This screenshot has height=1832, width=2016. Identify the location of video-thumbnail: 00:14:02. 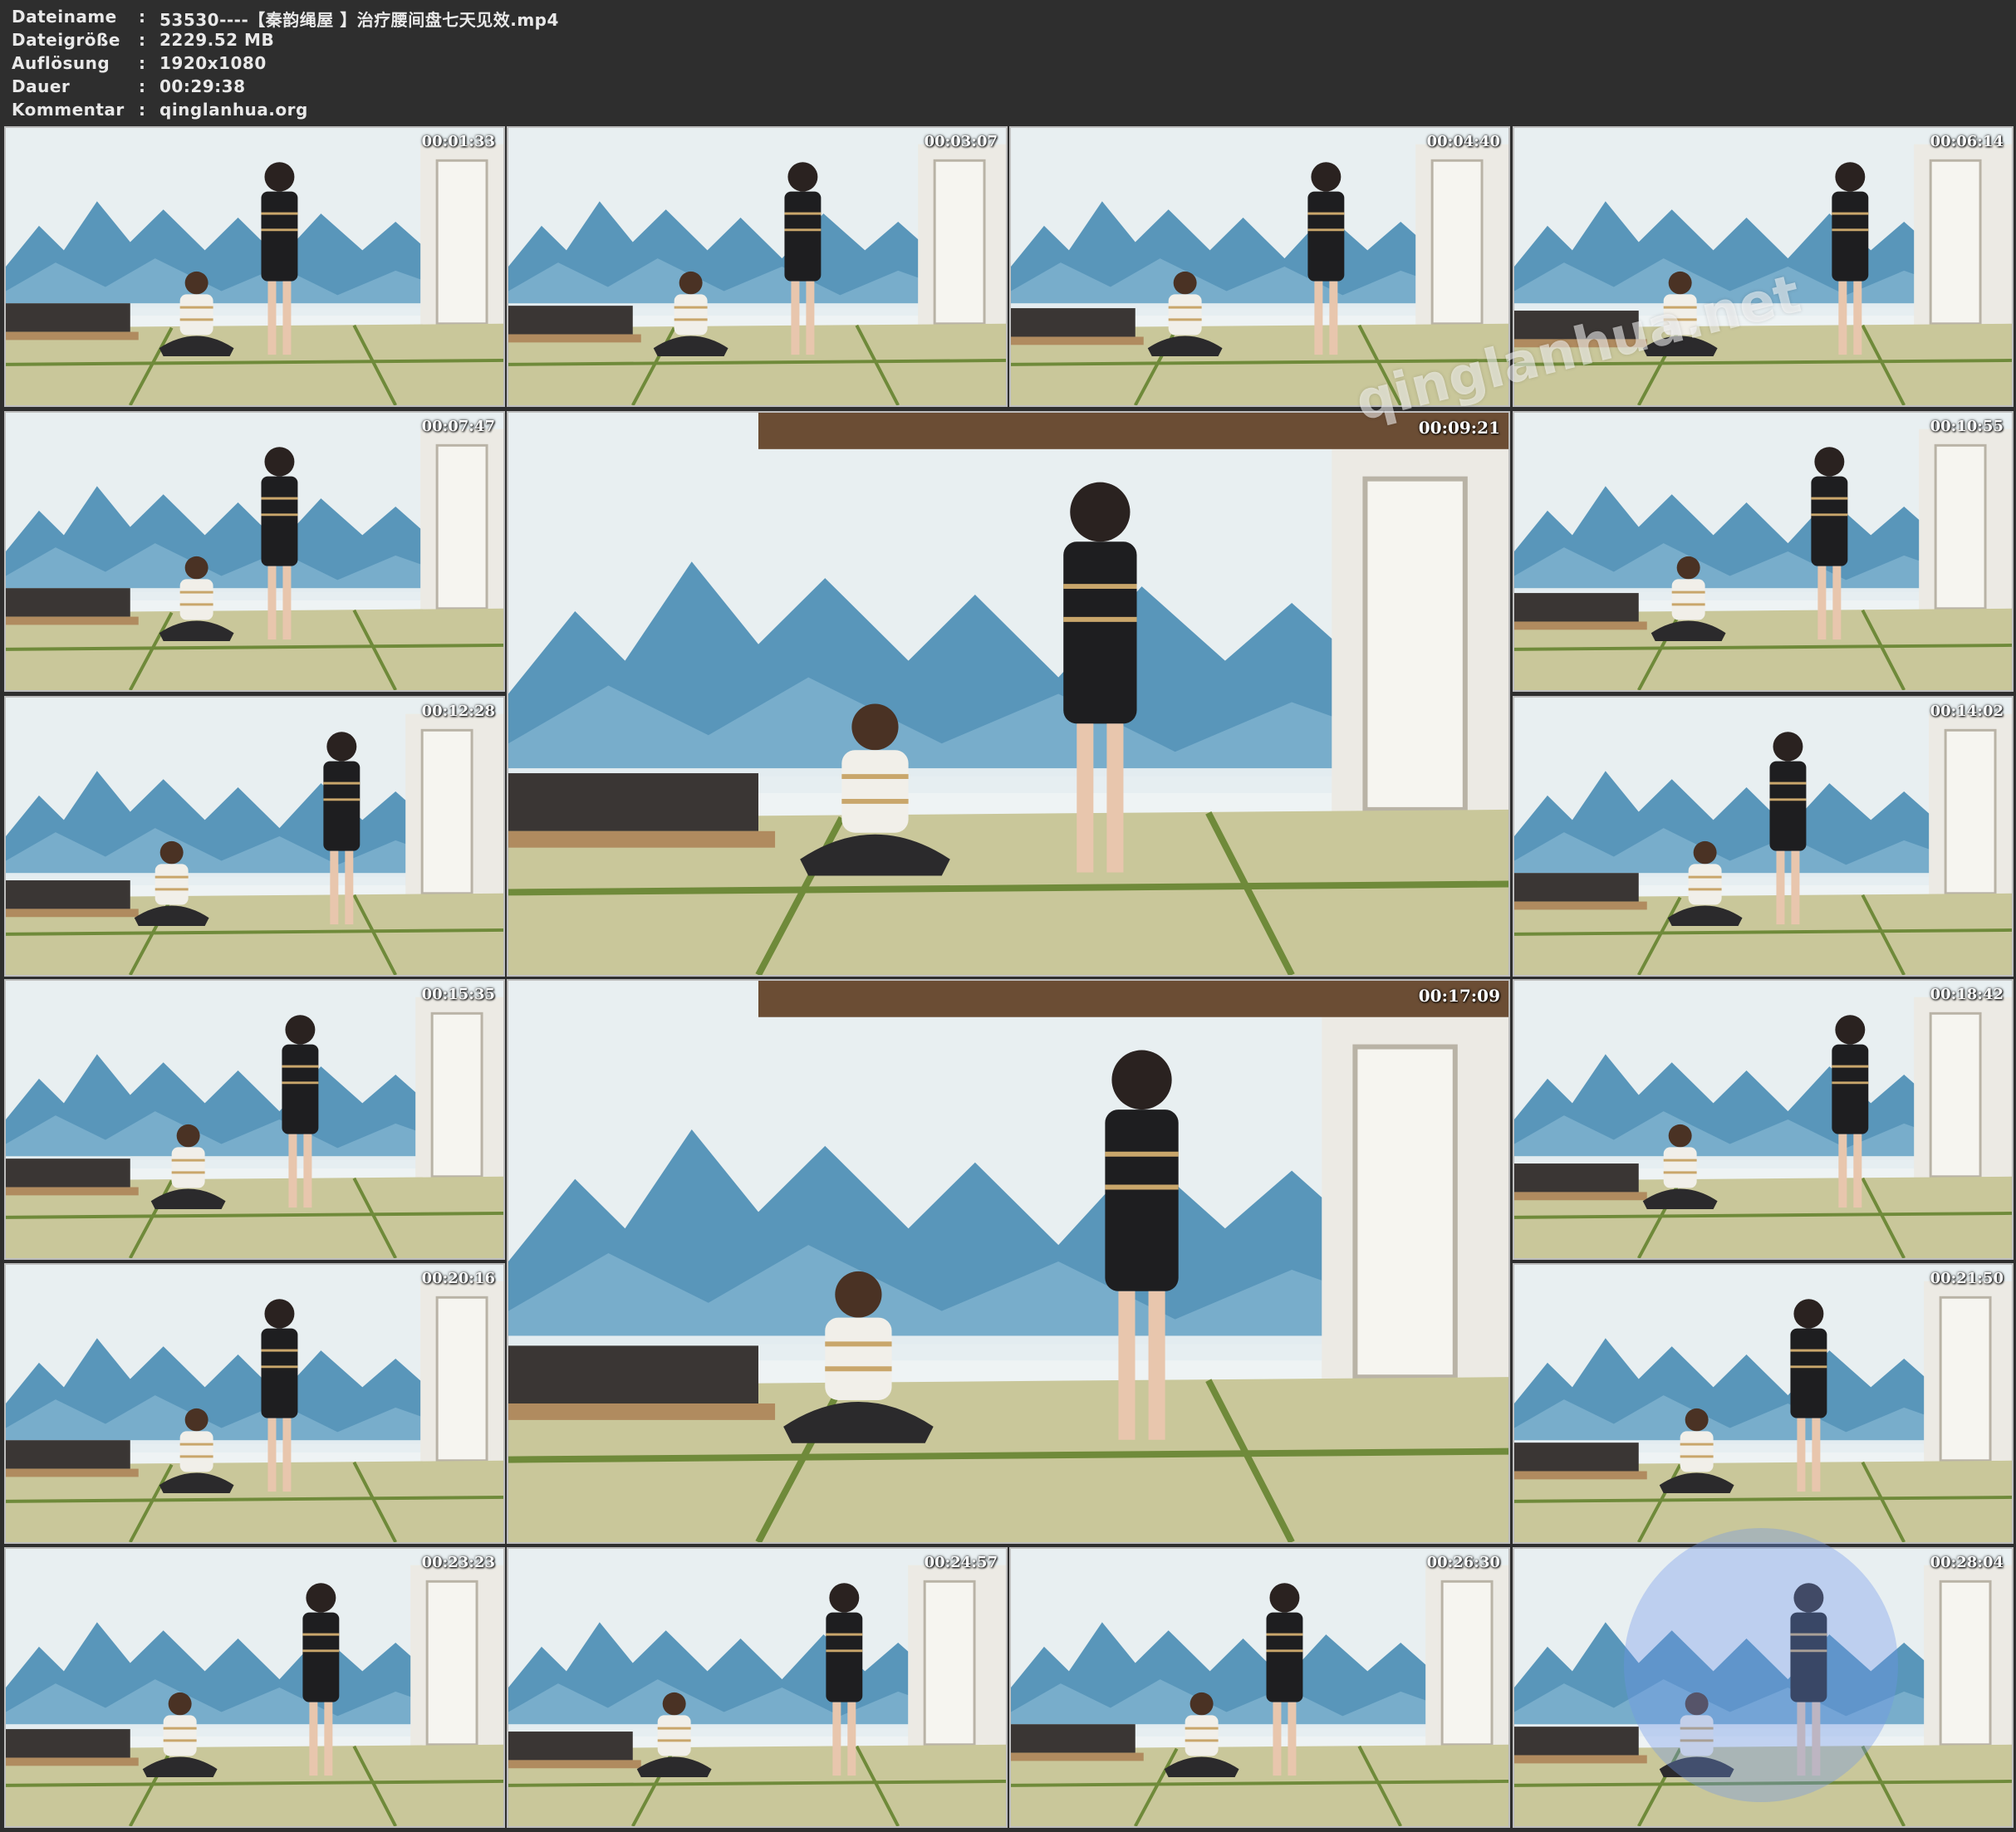
(1763, 836).